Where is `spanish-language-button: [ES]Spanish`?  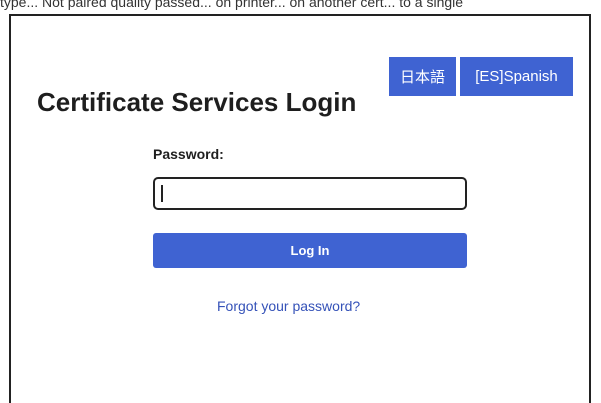 spanish-language-button: [ES]Spanish is located at coordinates (516, 76).